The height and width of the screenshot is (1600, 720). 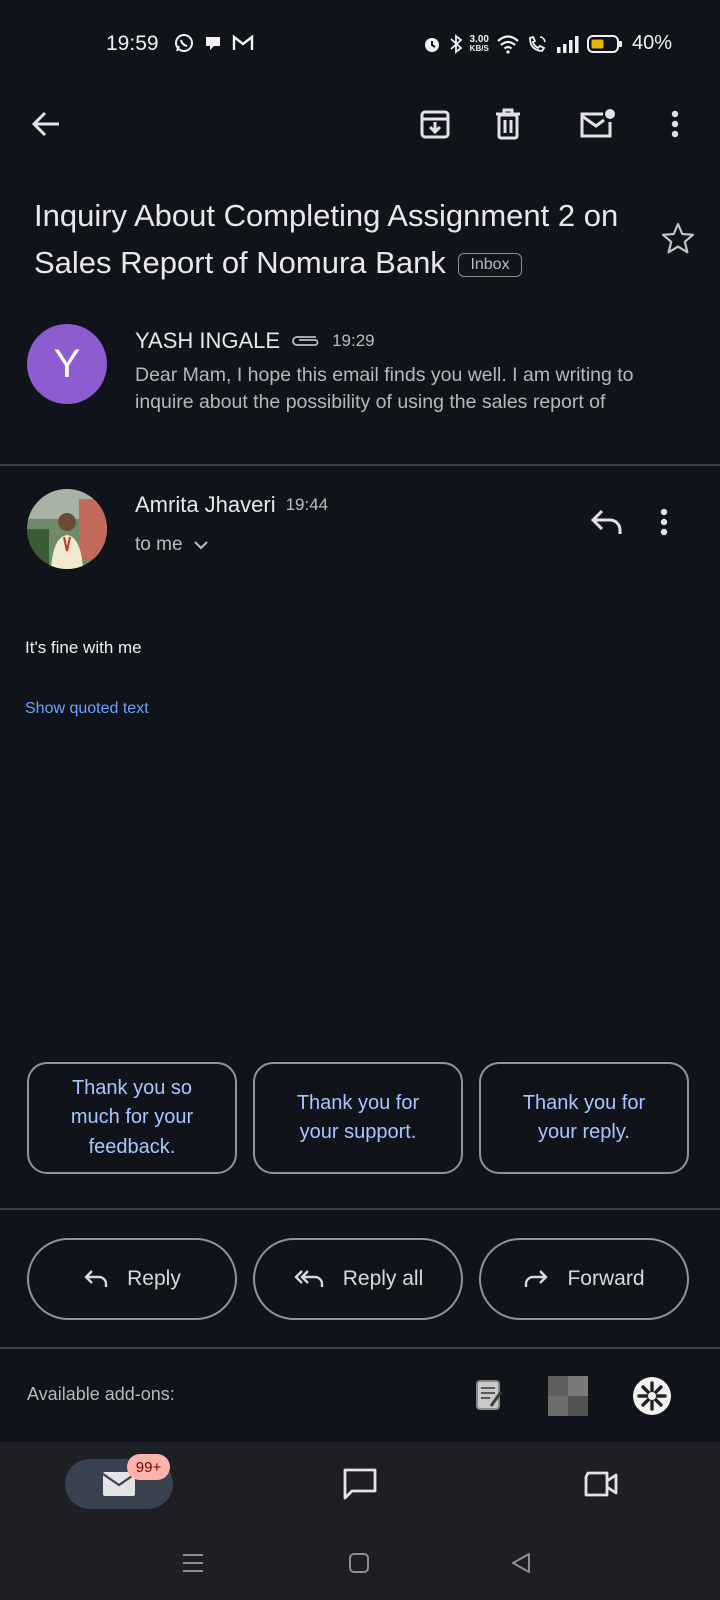 What do you see at coordinates (67, 529) in the screenshot?
I see `sender-photo-avatar` at bounding box center [67, 529].